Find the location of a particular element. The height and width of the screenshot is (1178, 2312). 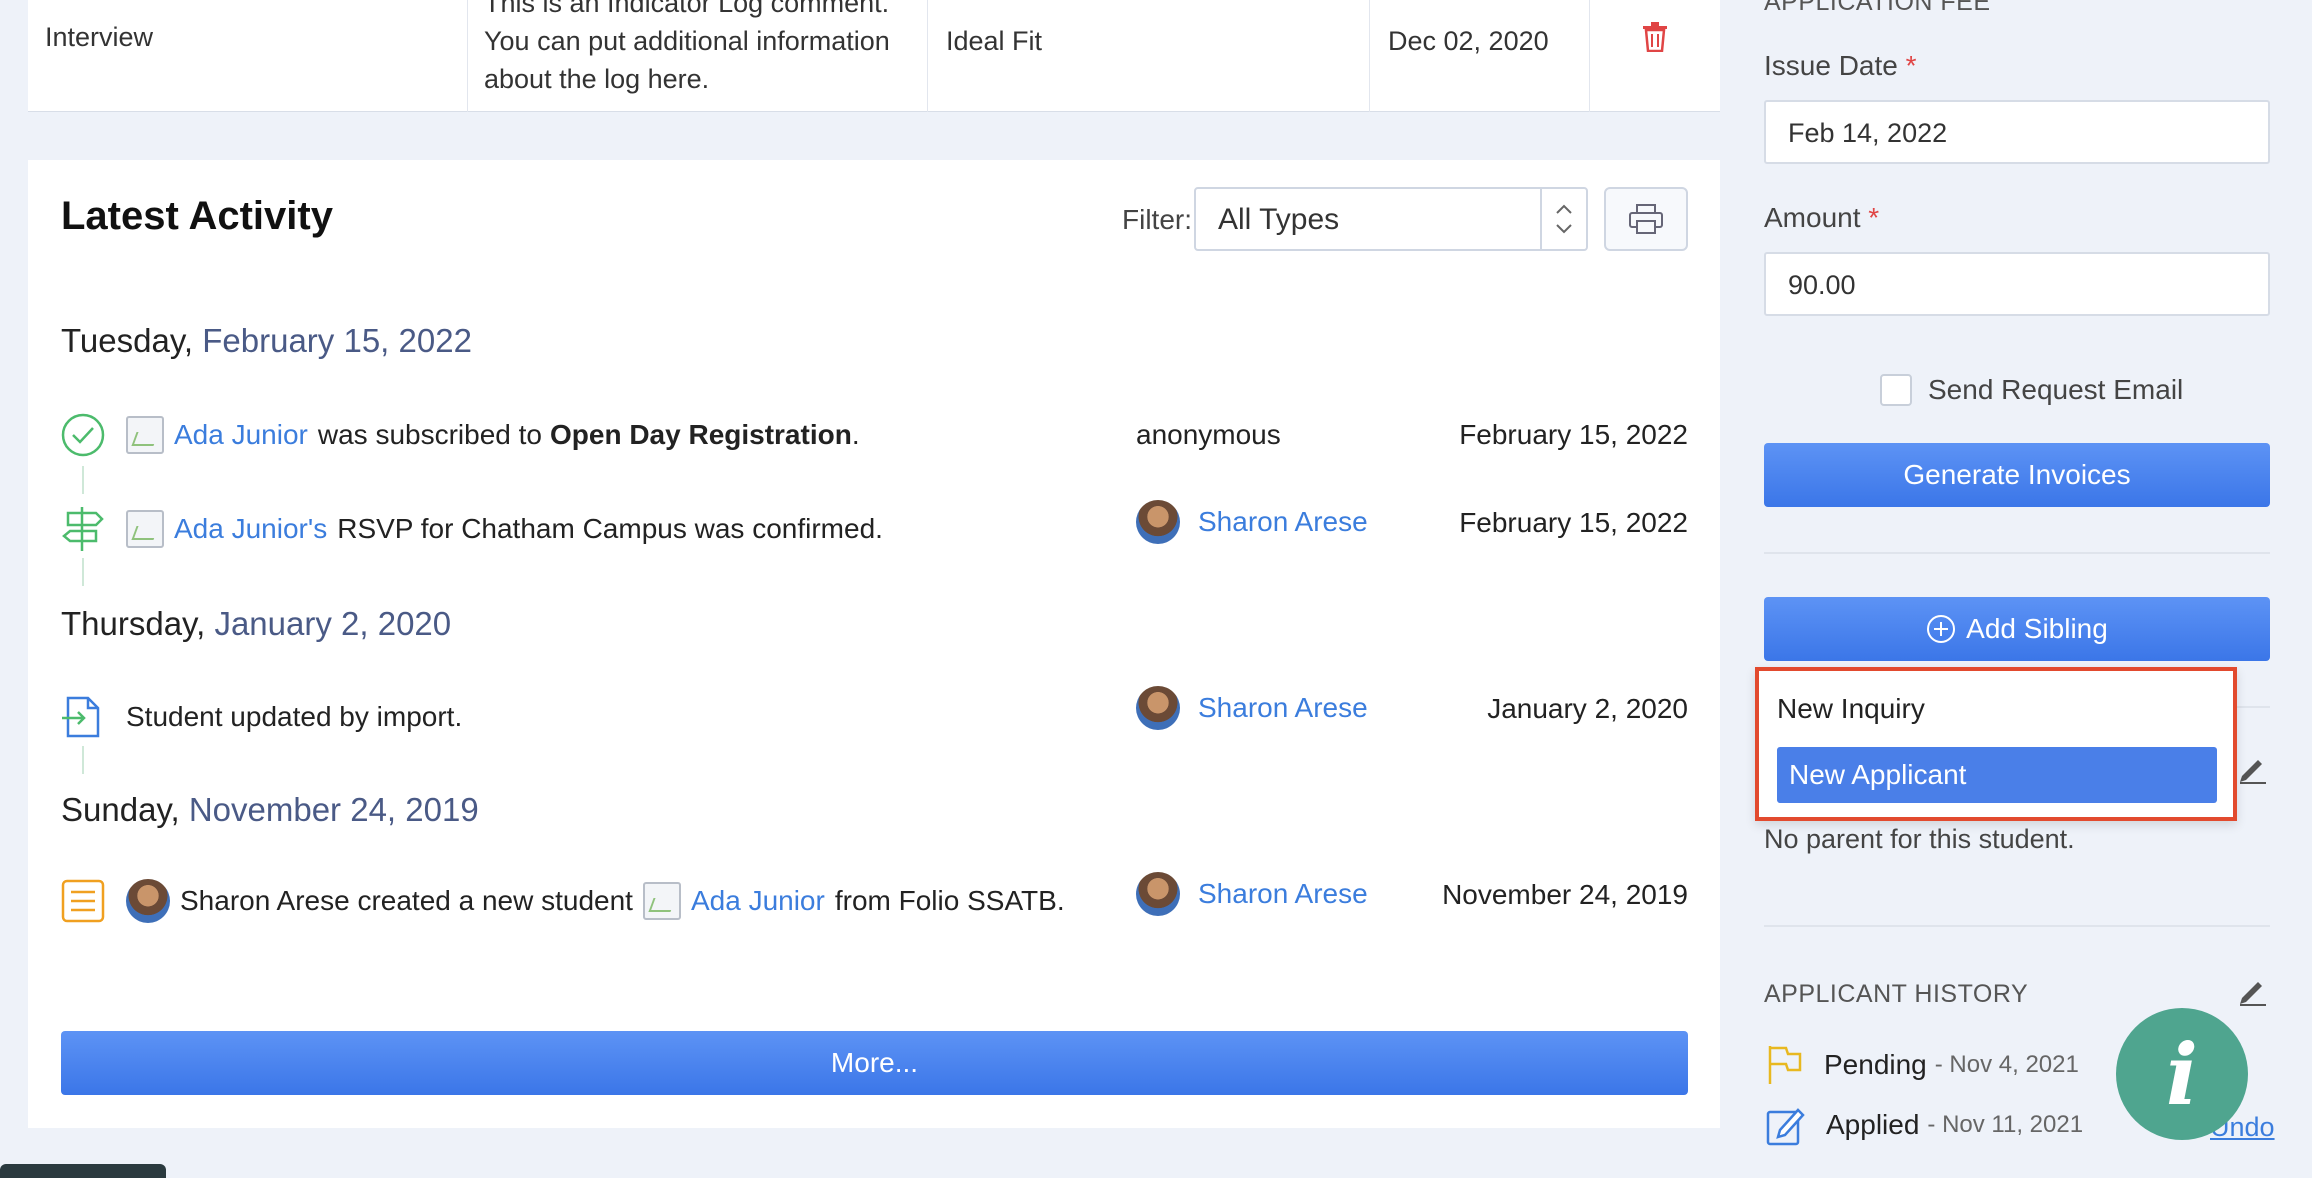

edit-history-icon is located at coordinates (2252, 992).